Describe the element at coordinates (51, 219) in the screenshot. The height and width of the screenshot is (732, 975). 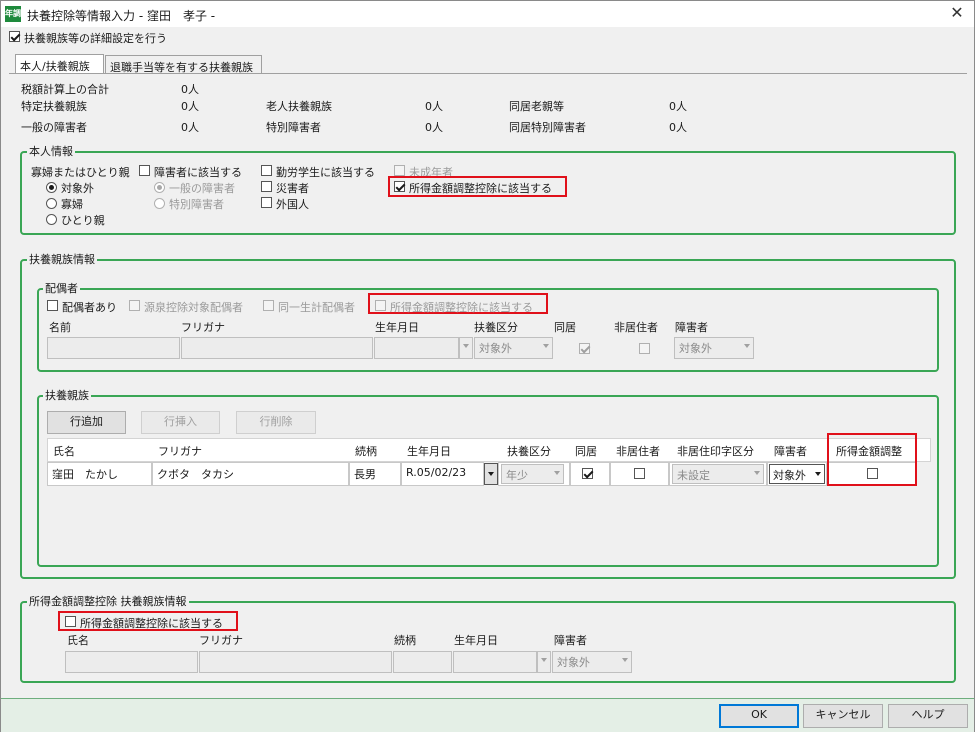
I see `widow-radio-hitorioya` at that location.